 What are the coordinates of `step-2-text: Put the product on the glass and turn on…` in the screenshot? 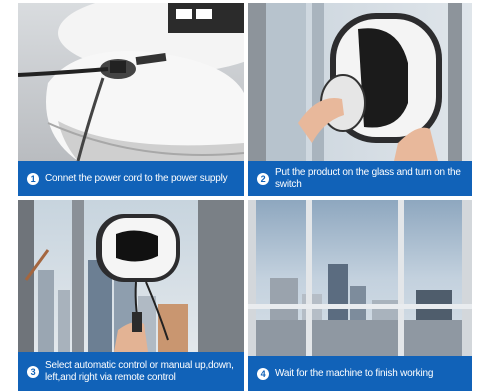 It's located at (368, 178).